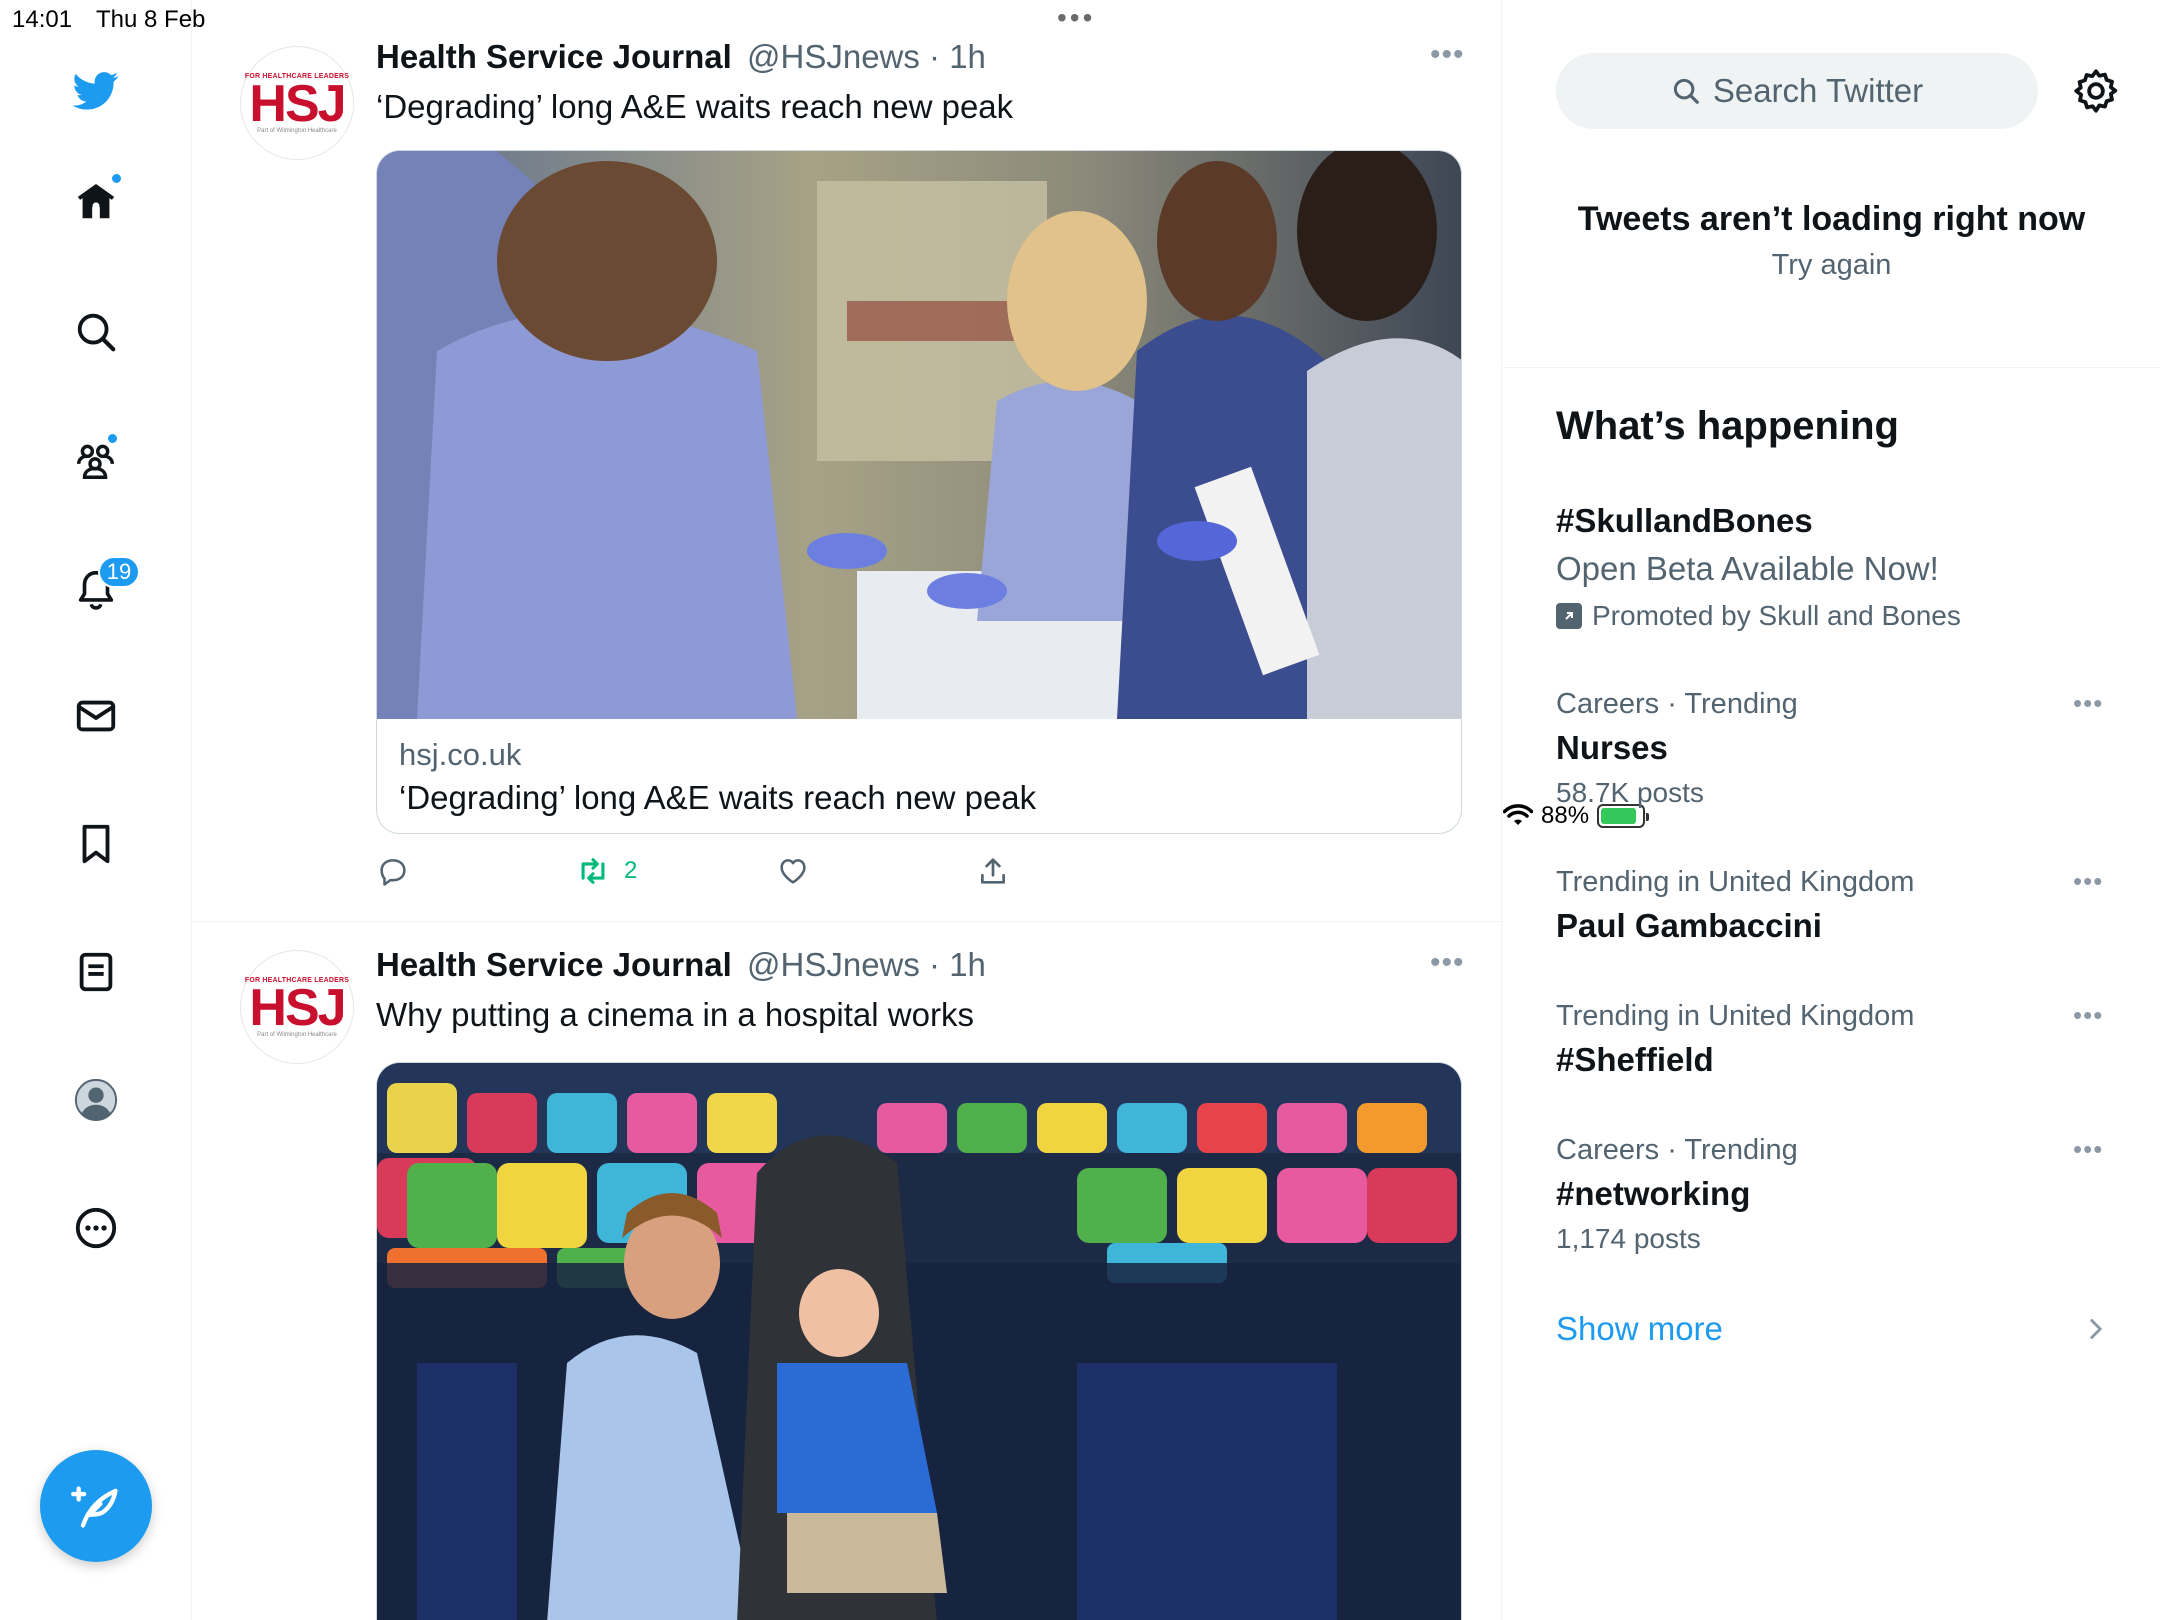  What do you see at coordinates (460, 754) in the screenshot?
I see `card-domain: hsj.co.uk` at bounding box center [460, 754].